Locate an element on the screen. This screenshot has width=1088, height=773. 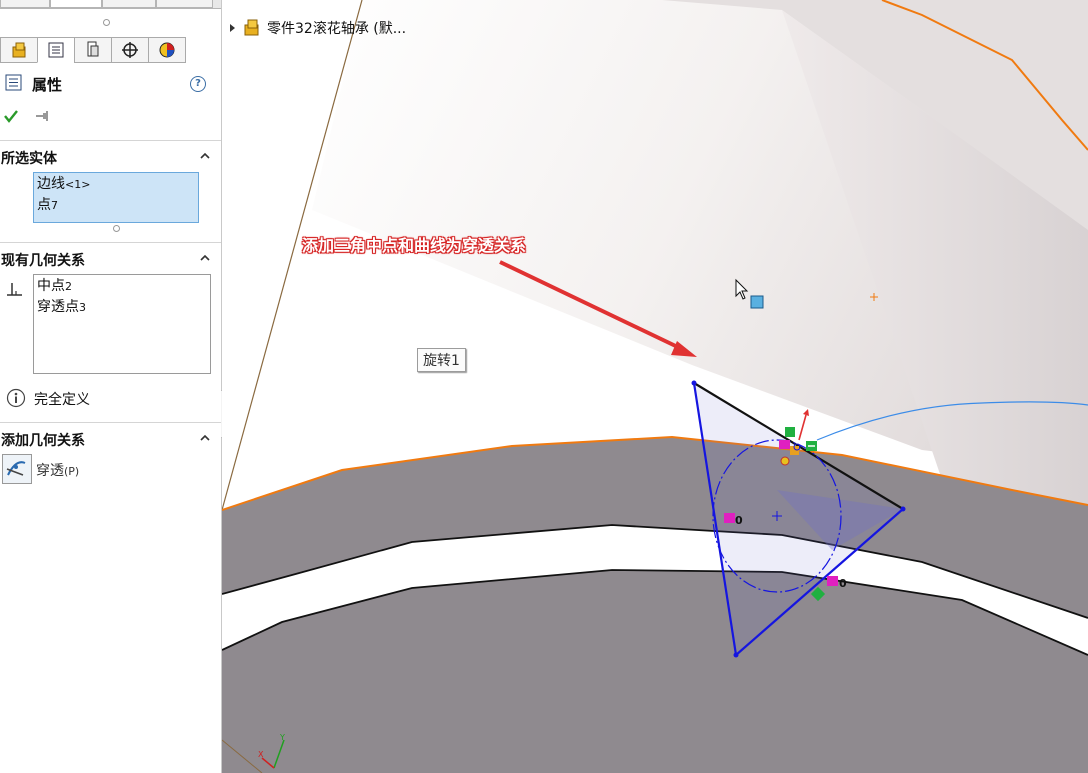
help-icon: ? is located at coordinates (198, 84).